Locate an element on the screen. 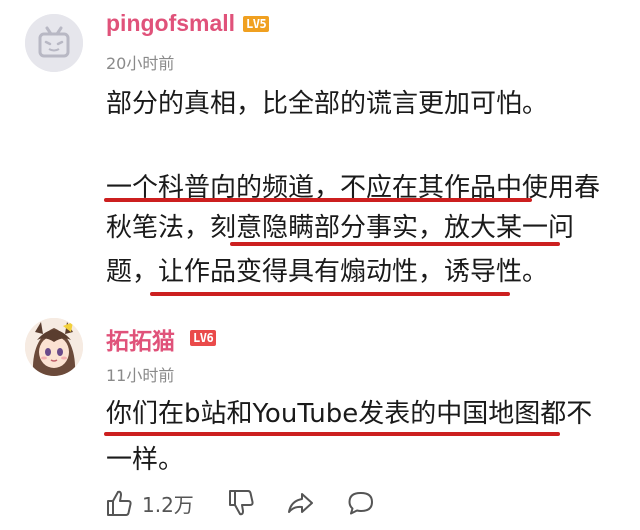 The image size is (640, 530). comment-bubble-icon is located at coordinates (360, 503).